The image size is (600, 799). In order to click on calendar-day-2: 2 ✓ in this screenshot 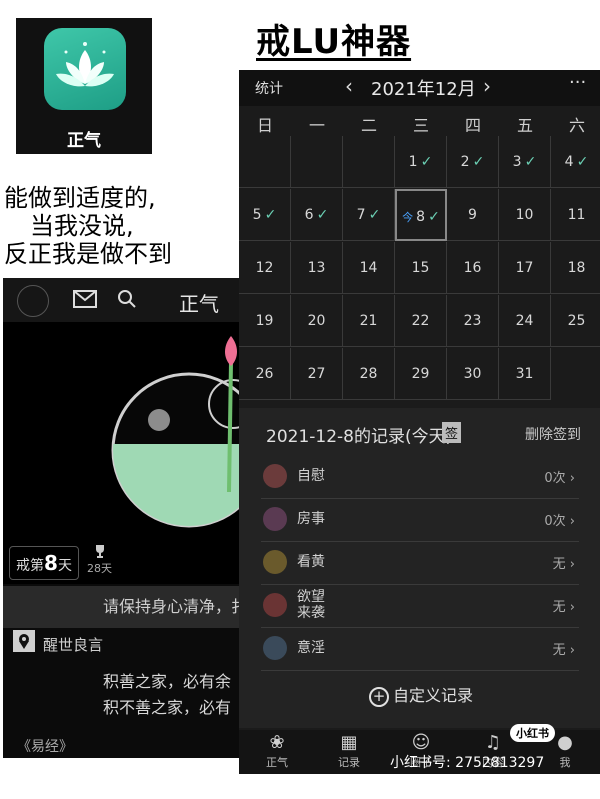, I will do `click(473, 162)`.